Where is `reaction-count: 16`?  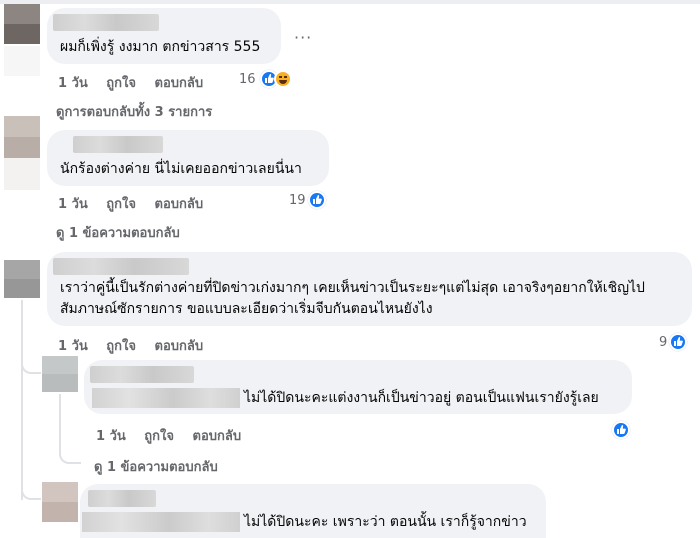
reaction-count: 16 is located at coordinates (247, 79).